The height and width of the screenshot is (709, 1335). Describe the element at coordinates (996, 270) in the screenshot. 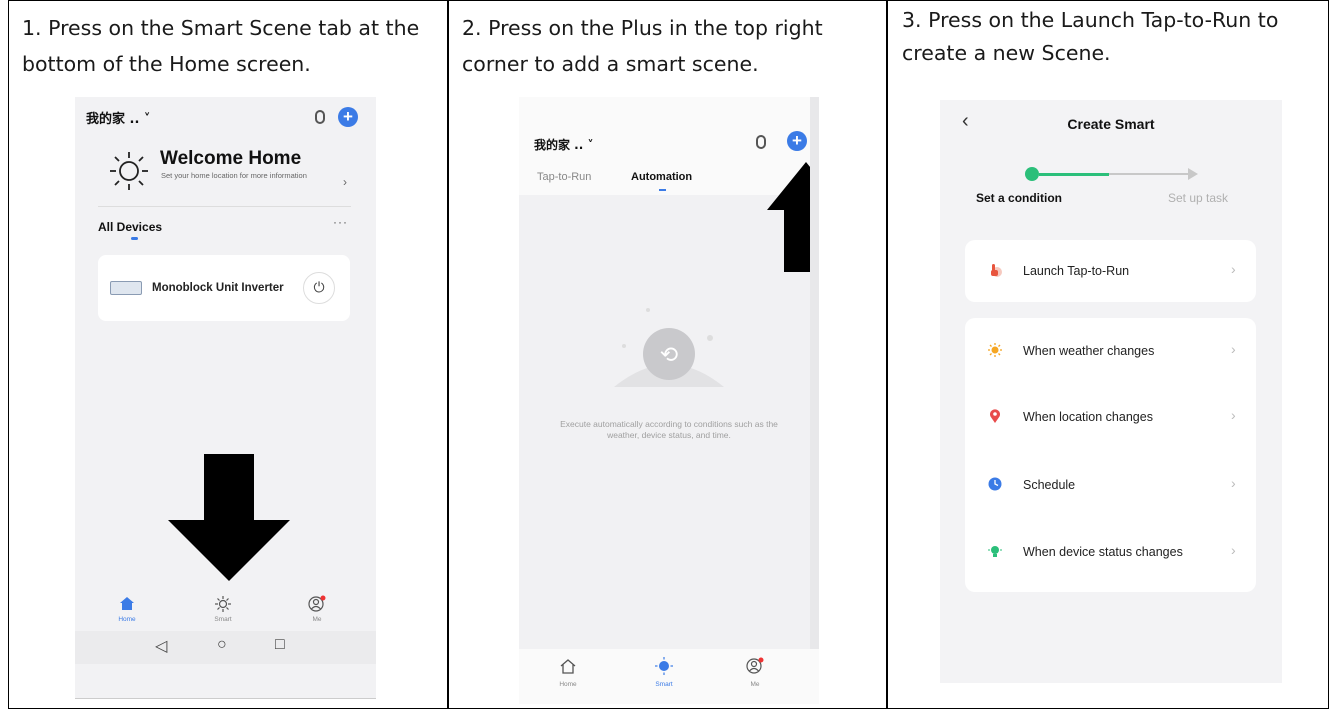

I see `hand-icon` at that location.